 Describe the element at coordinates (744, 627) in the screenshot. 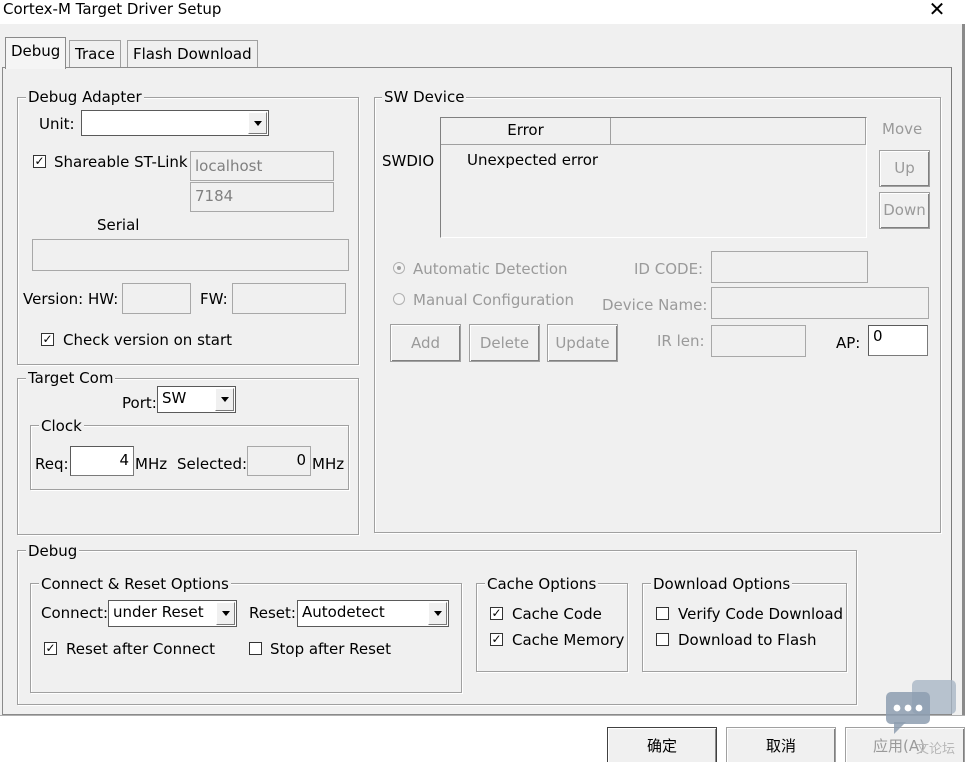

I see `download-options-group` at that location.